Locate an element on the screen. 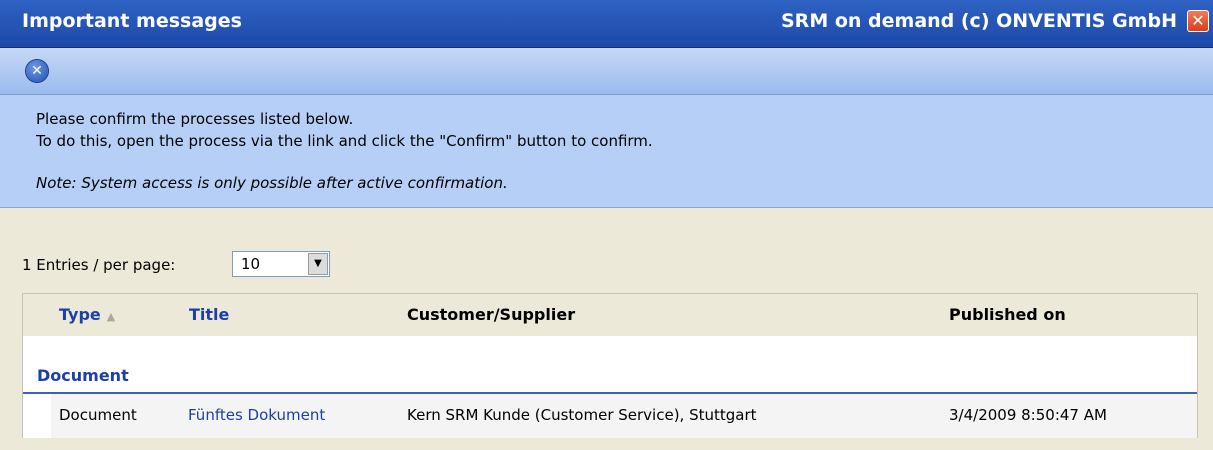 Image resolution: width=1213 pixels, height=450 pixels. cell-title-link: Fünftes Dokument is located at coordinates (256, 415).